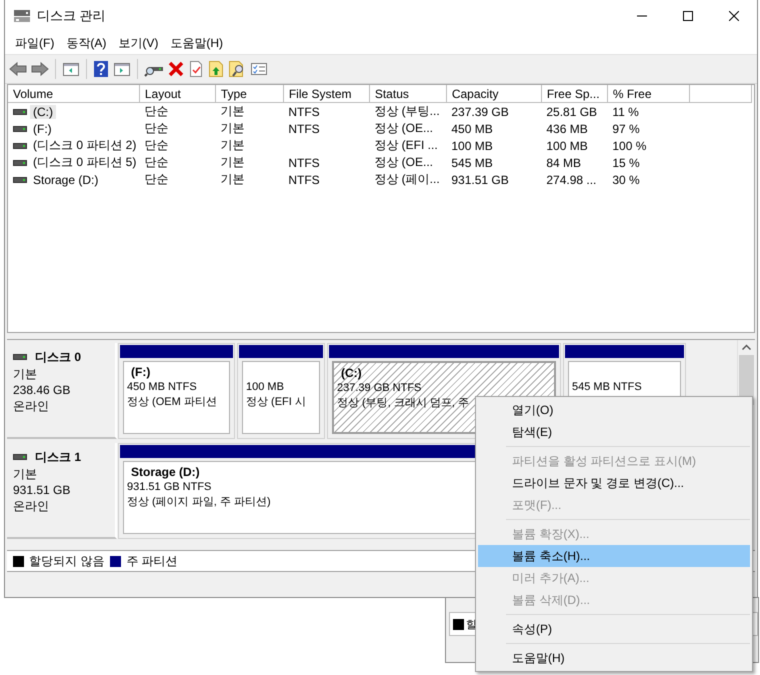  I want to click on table-cell-text: 15 %, so click(626, 162).